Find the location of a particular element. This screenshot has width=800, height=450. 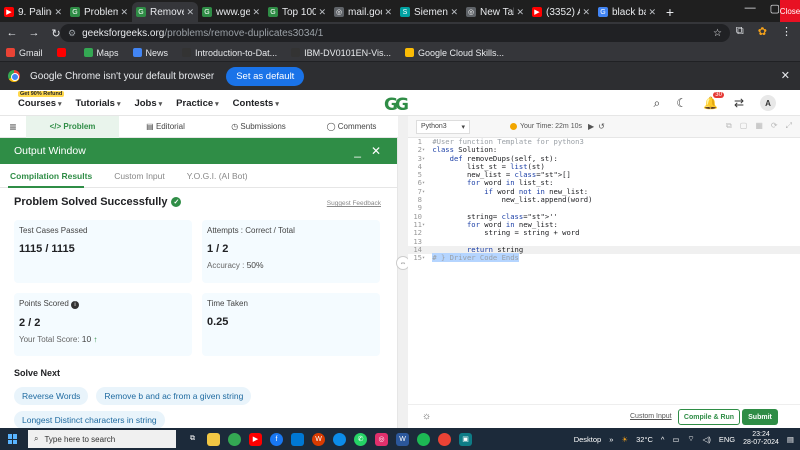

minimize-icon: — is located at coordinates (750, 8).